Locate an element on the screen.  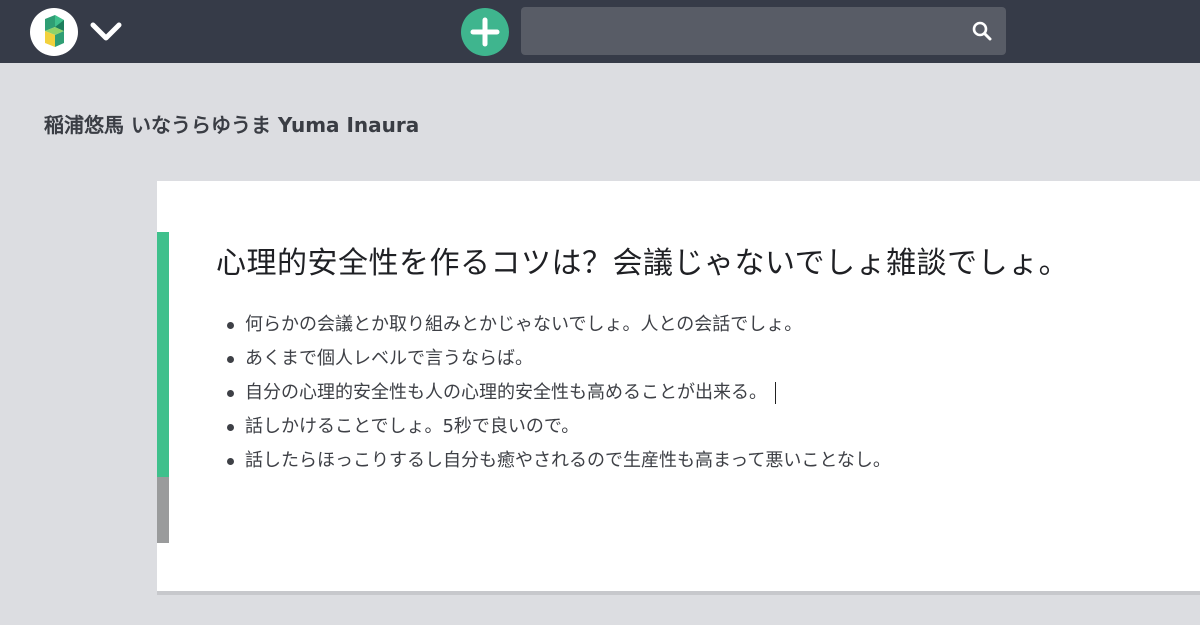
search-input is located at coordinates (741, 31).